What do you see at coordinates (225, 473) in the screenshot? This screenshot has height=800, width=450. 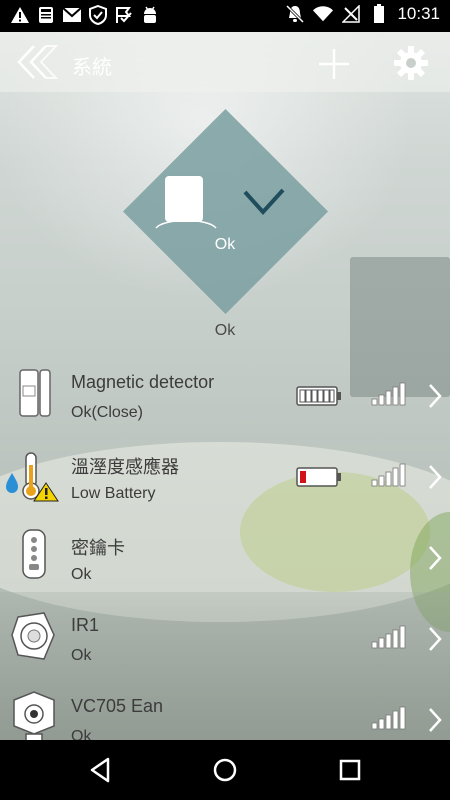 I see `list-item: 溫溼度感應器 Low Battery` at bounding box center [225, 473].